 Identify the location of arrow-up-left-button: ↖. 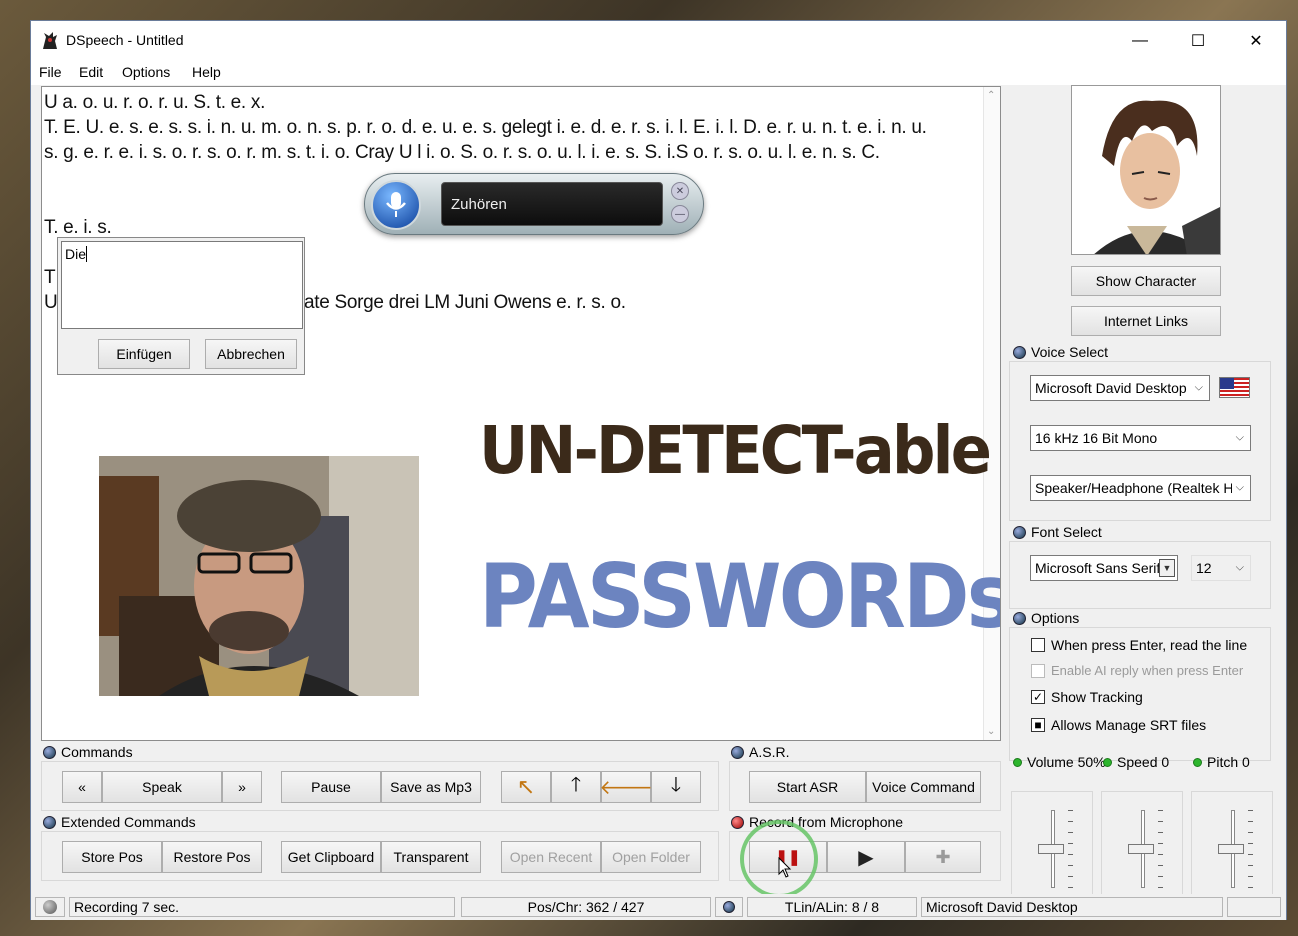
(526, 787).